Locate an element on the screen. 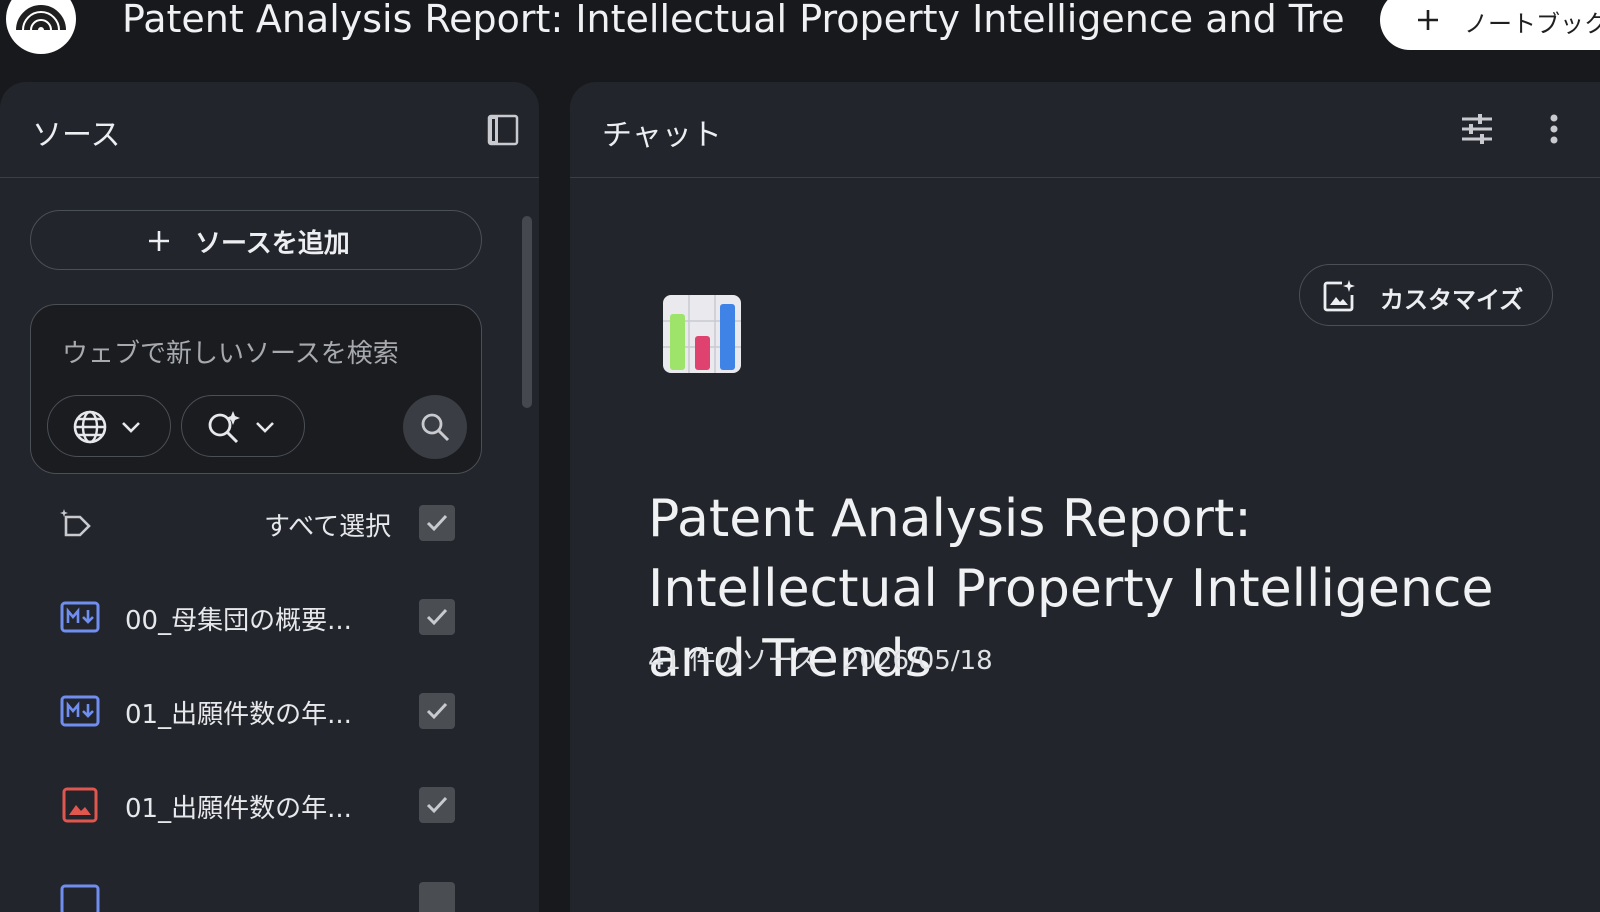 This screenshot has width=1600, height=912. new-notebook-label: ノートブック is located at coordinates (1532, 24).